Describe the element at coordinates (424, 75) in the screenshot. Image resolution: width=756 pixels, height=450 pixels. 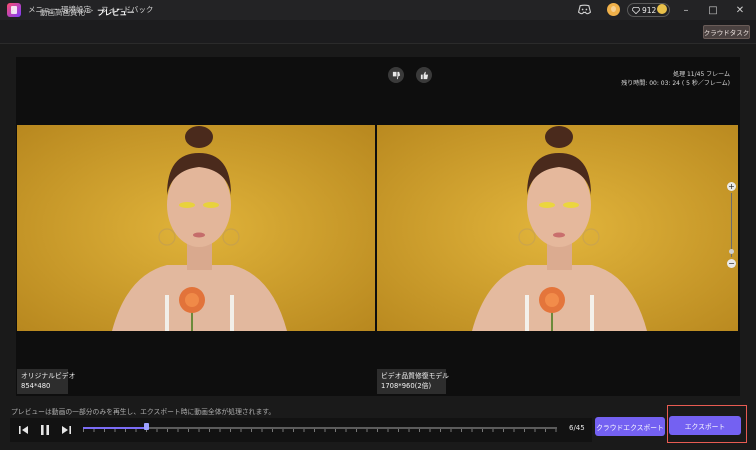
I see `thumbs-up-icon` at that location.